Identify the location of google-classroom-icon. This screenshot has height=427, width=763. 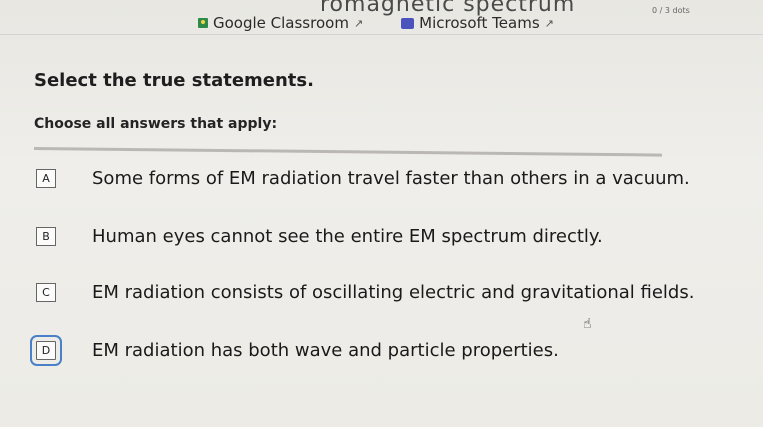
(203, 23).